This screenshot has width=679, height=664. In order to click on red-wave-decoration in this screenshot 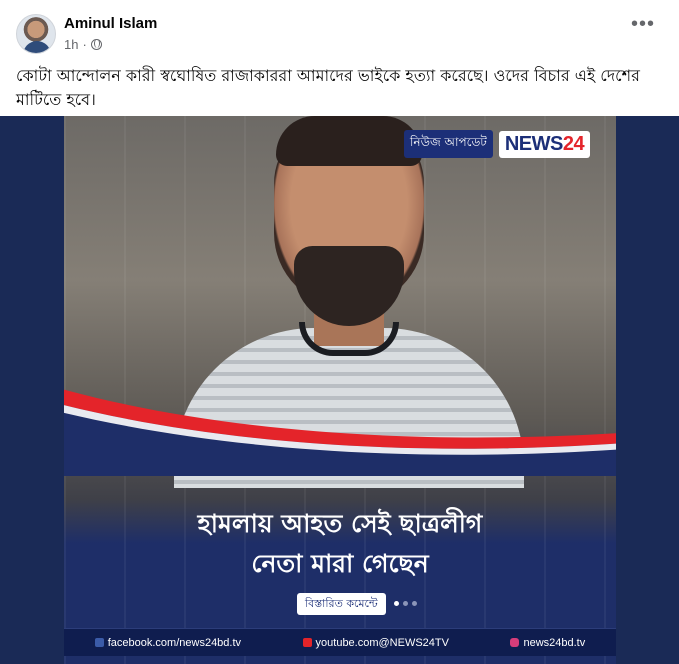, I will do `click(340, 432)`.